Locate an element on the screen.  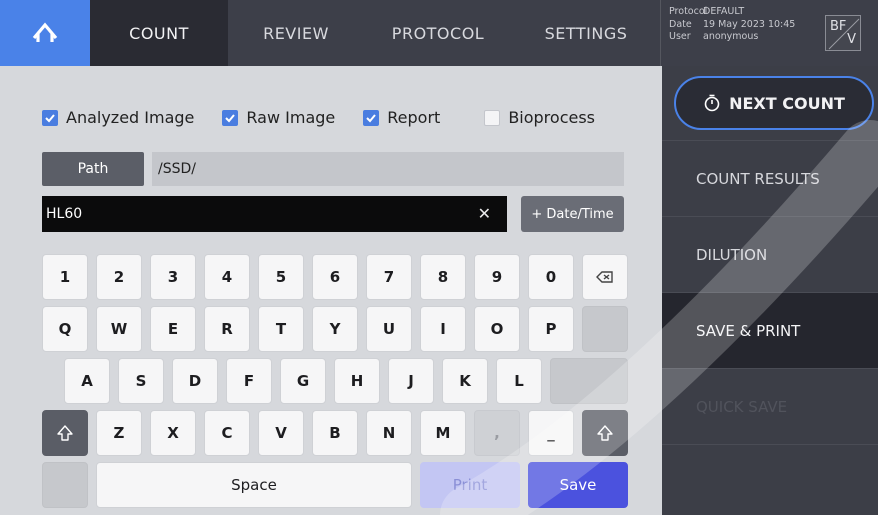
key: F is located at coordinates (249, 381).